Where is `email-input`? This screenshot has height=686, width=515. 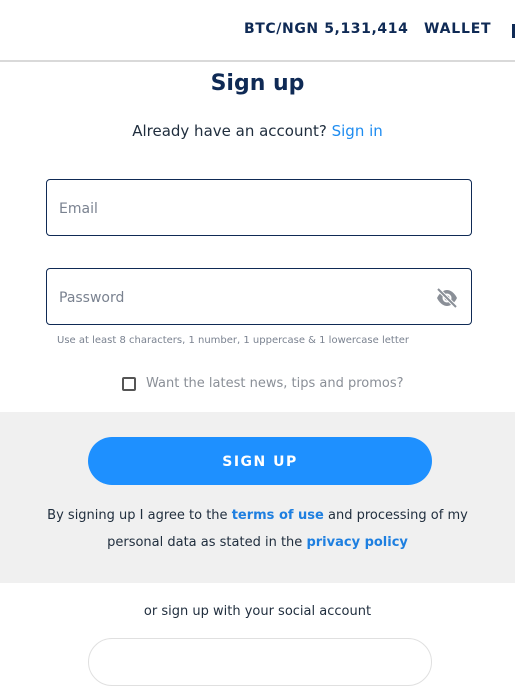 email-input is located at coordinates (244, 208).